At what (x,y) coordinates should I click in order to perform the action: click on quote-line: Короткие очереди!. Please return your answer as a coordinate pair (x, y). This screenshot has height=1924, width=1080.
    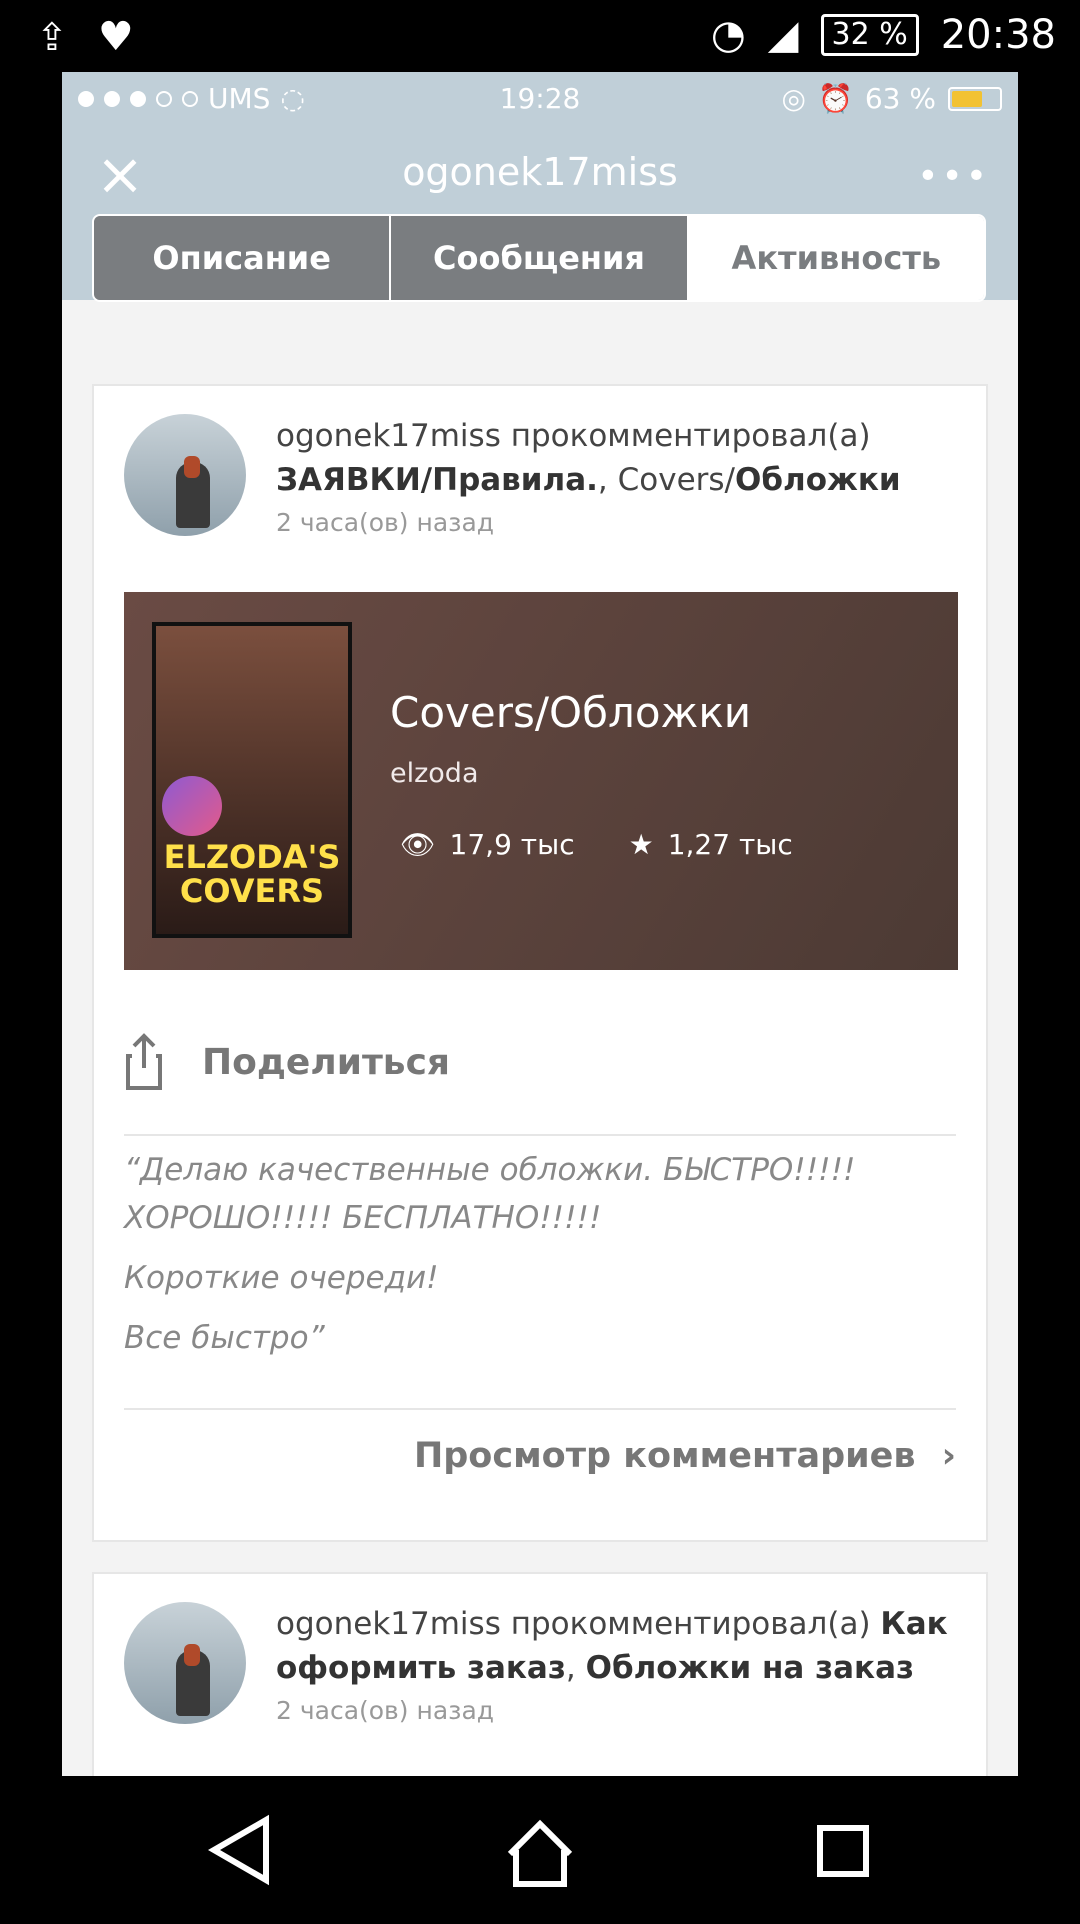
    Looking at the image, I should click on (281, 1278).